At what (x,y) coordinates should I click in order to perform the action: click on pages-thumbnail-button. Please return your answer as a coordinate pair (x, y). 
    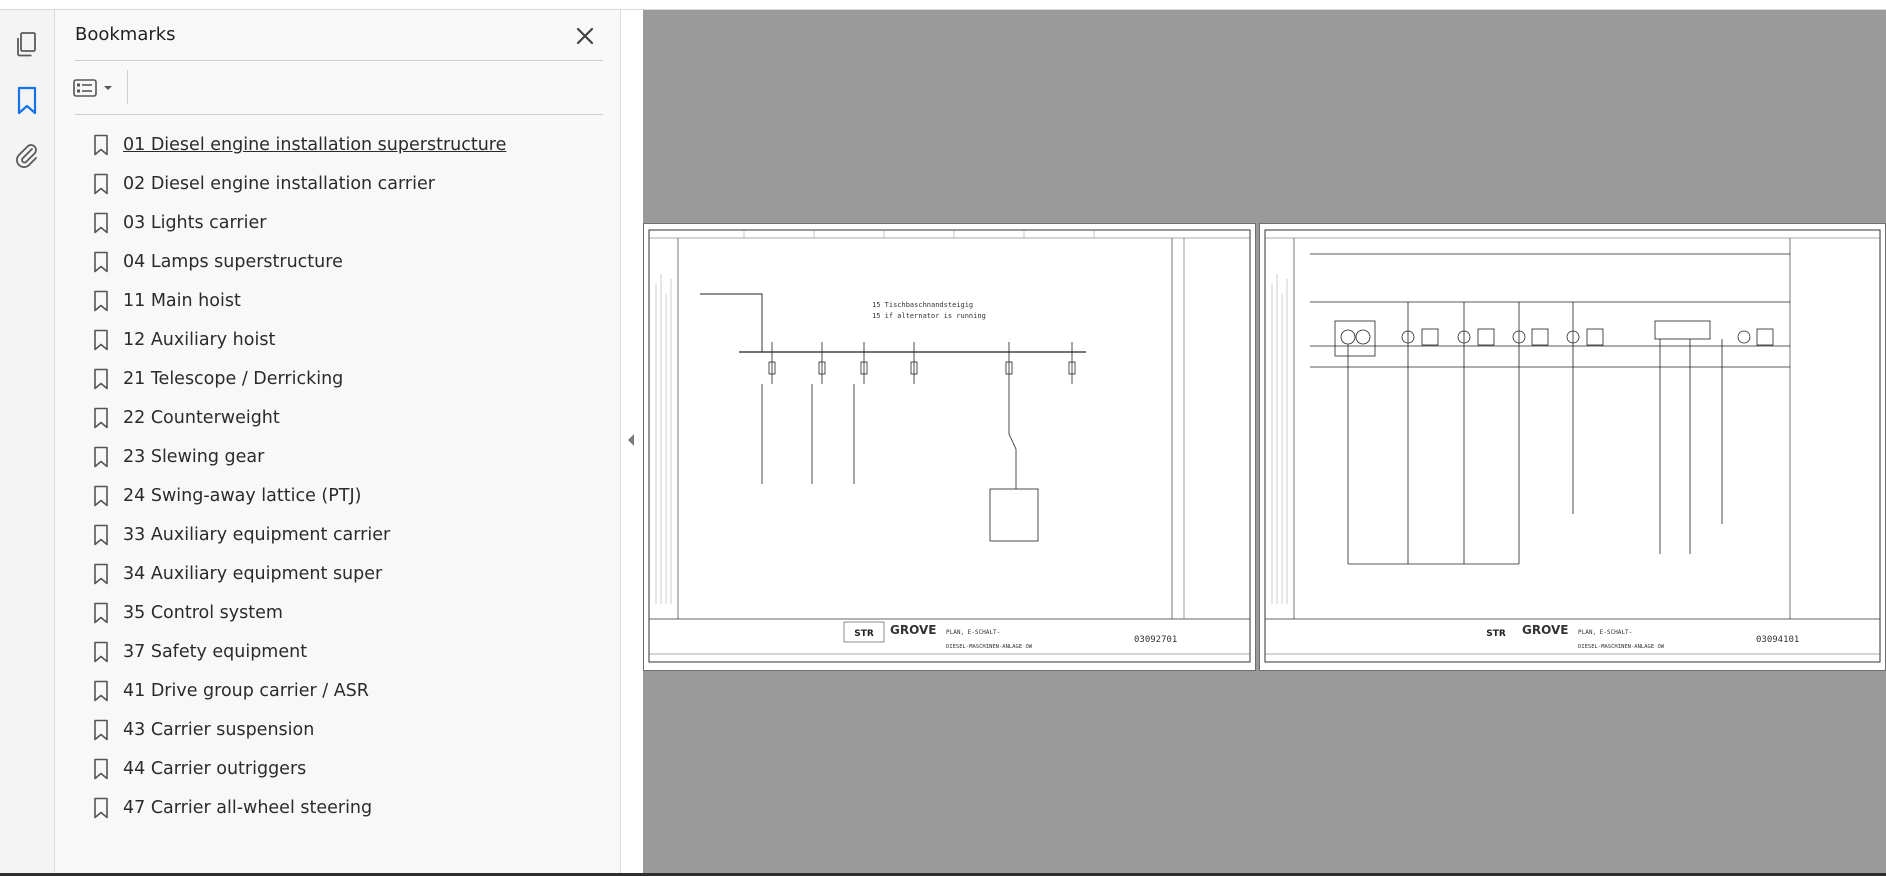
    Looking at the image, I should click on (27, 45).